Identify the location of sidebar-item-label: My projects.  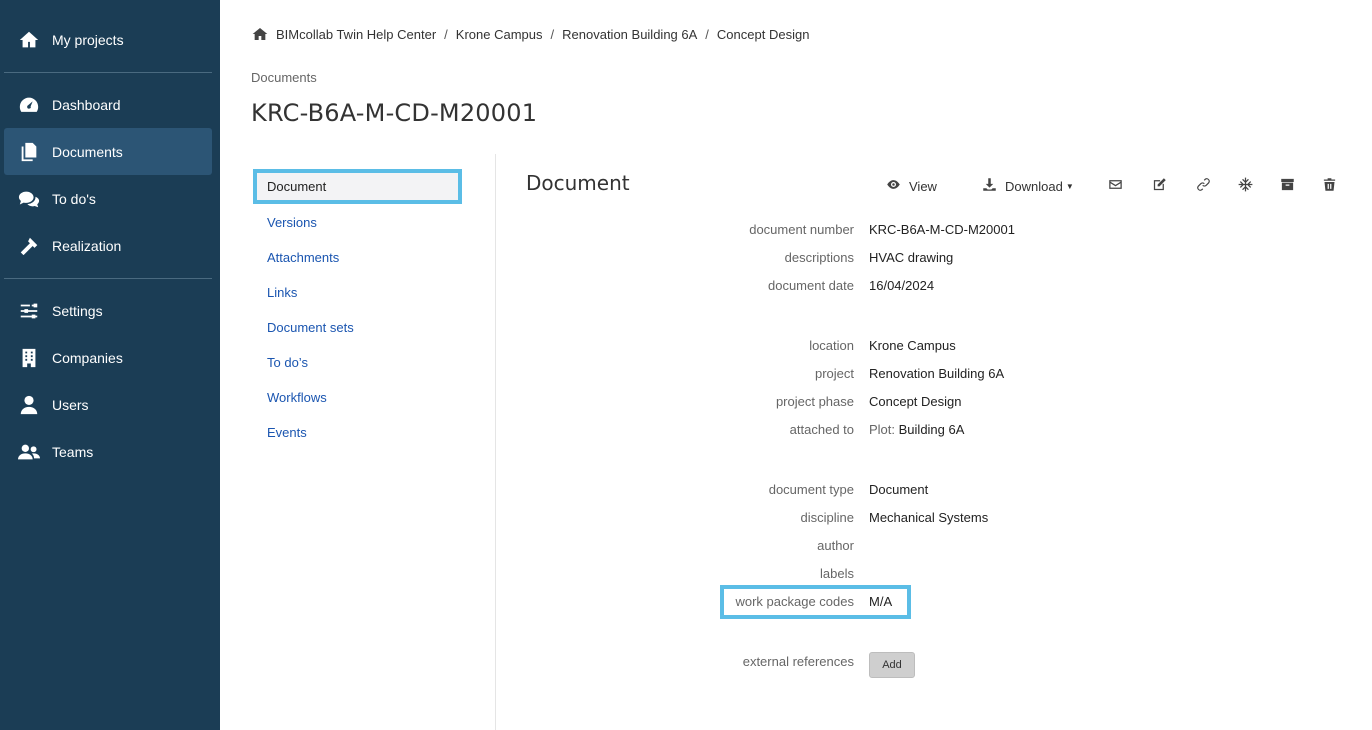
(88, 39).